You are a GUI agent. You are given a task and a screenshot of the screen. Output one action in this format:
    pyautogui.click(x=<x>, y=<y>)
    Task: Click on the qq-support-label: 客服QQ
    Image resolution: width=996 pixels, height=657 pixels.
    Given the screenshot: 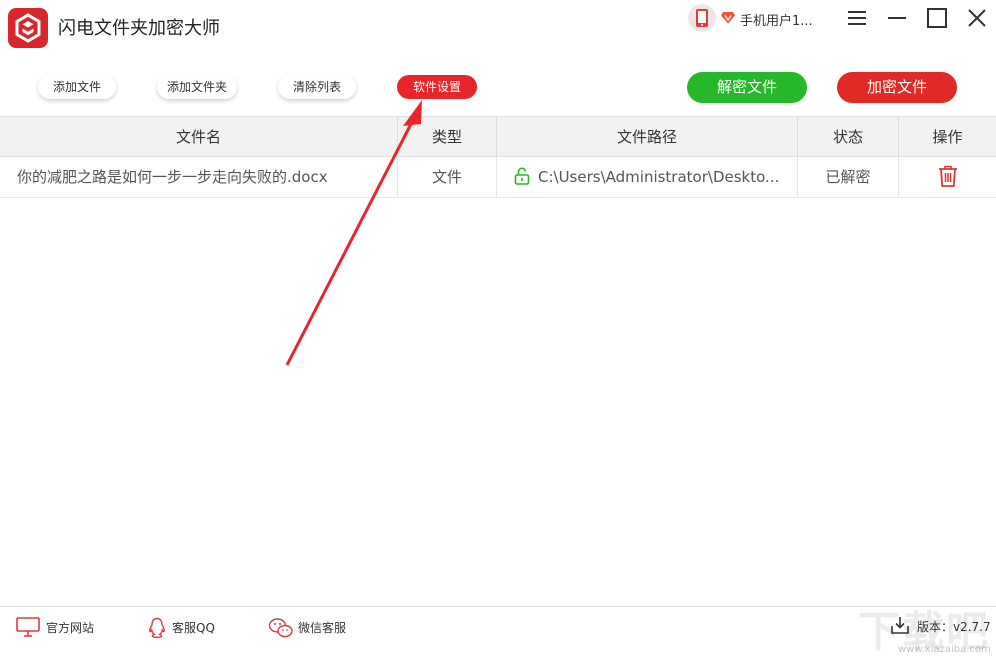 What is the action you would take?
    pyautogui.click(x=193, y=628)
    